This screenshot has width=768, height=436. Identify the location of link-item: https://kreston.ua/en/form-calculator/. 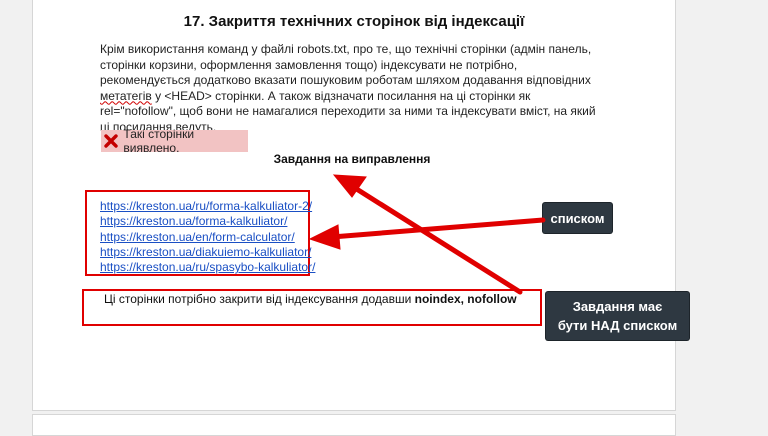
(207, 237).